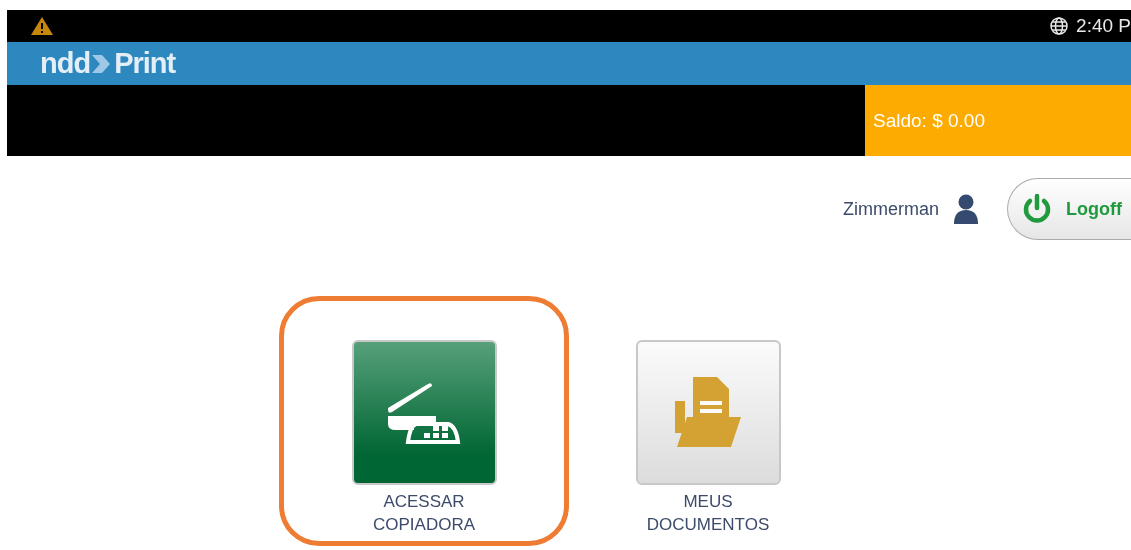 This screenshot has width=1131, height=550. I want to click on power-icon, so click(1037, 209).